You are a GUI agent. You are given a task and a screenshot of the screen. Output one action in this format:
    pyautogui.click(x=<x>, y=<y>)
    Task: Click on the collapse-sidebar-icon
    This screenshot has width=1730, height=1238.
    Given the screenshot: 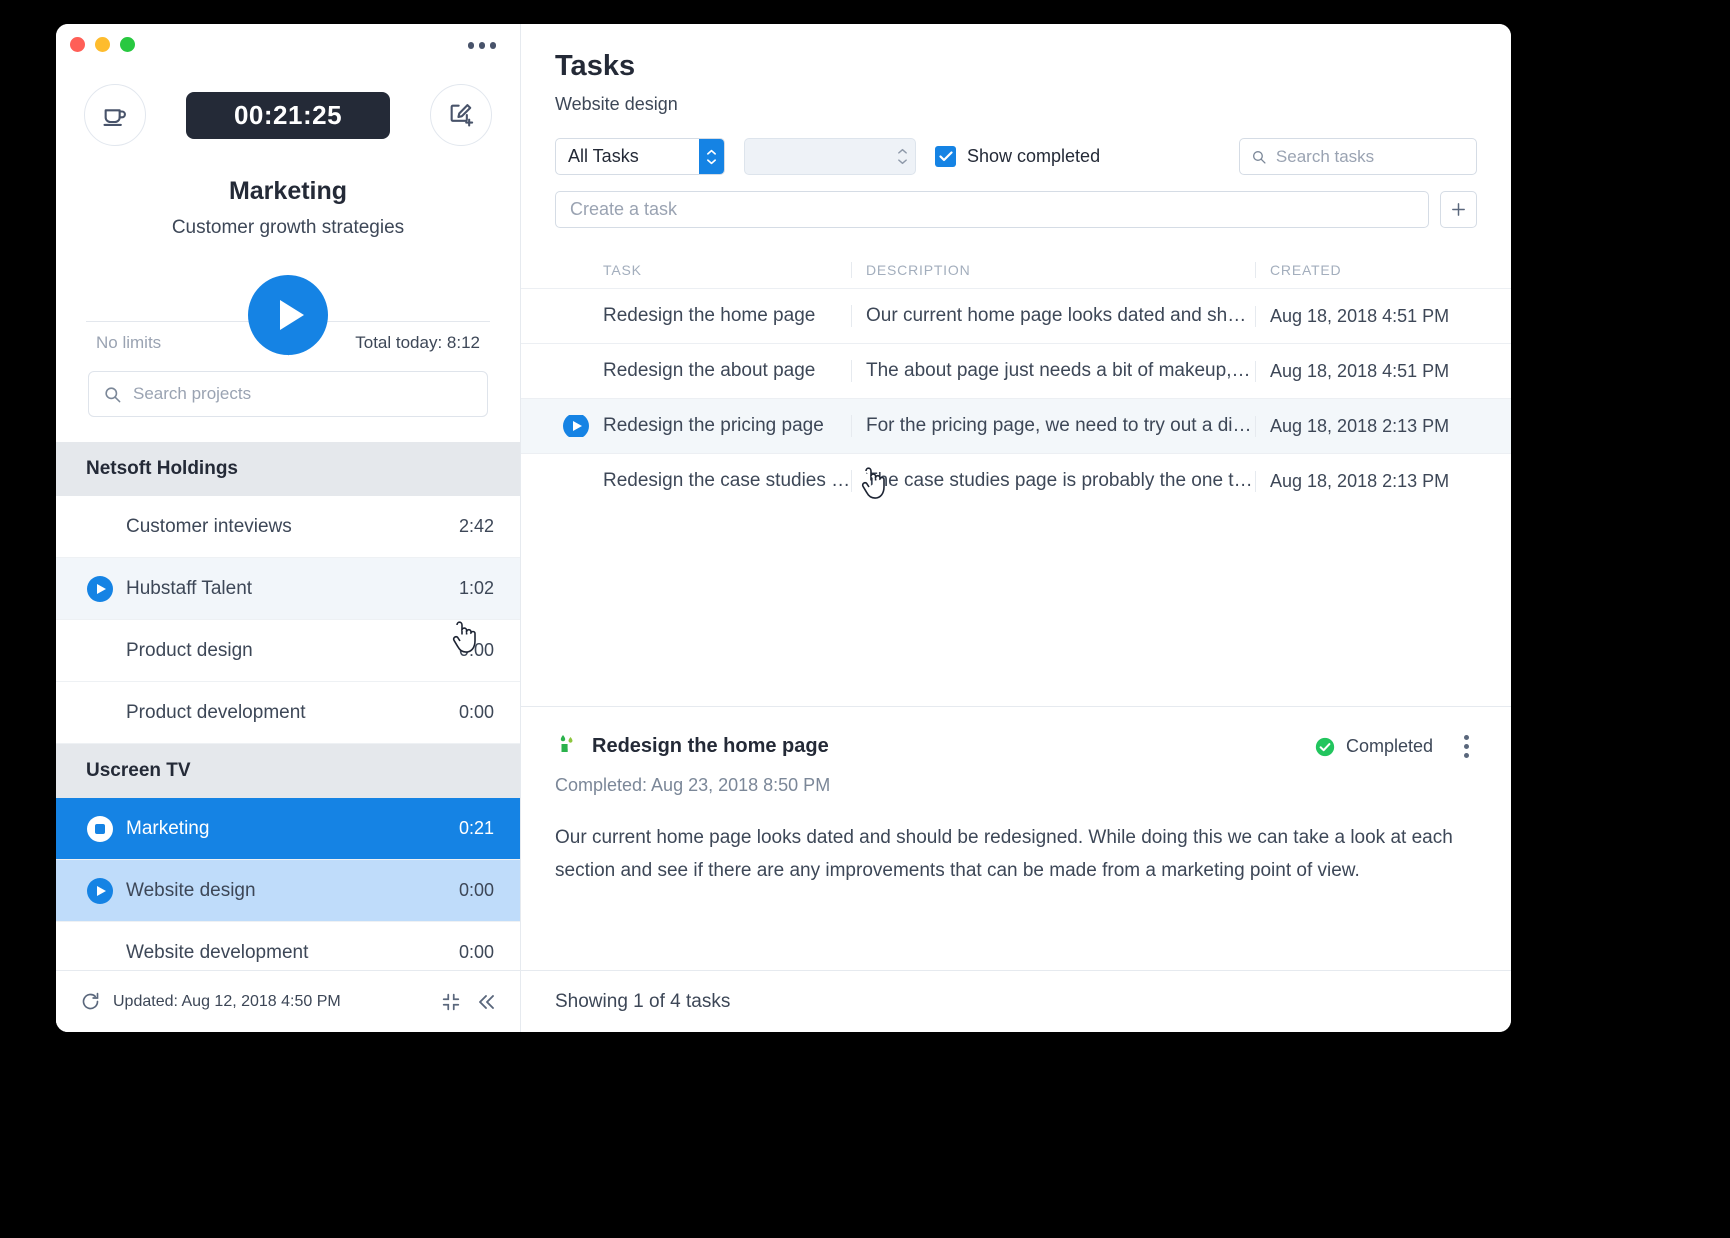 What is the action you would take?
    pyautogui.click(x=486, y=1002)
    